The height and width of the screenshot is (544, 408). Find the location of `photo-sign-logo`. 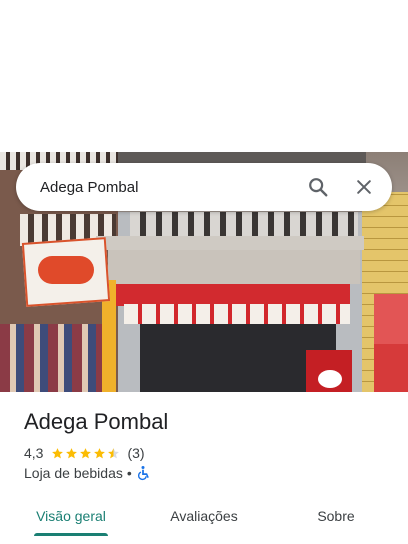

photo-sign-logo is located at coordinates (66, 270).